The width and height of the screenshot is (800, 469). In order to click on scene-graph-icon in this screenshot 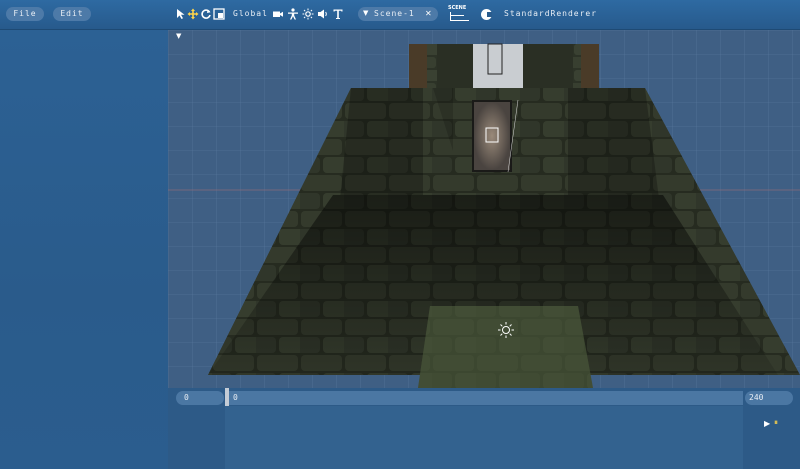, I will do `click(459, 16)`.